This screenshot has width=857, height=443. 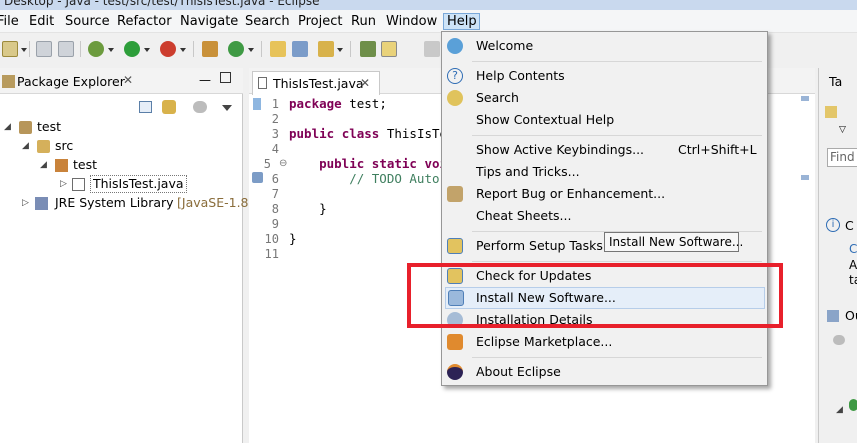 I want to click on new-java-class-icon, so click(x=236, y=49).